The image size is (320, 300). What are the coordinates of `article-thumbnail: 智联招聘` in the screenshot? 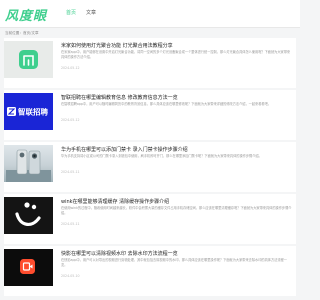 It's located at (28, 111).